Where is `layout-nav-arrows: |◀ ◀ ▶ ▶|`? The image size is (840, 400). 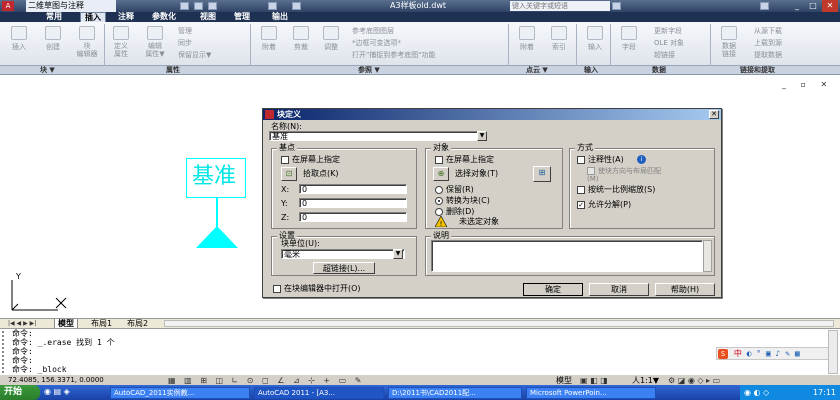 layout-nav-arrows: |◀ ◀ ▶ ▶| is located at coordinates (22, 323).